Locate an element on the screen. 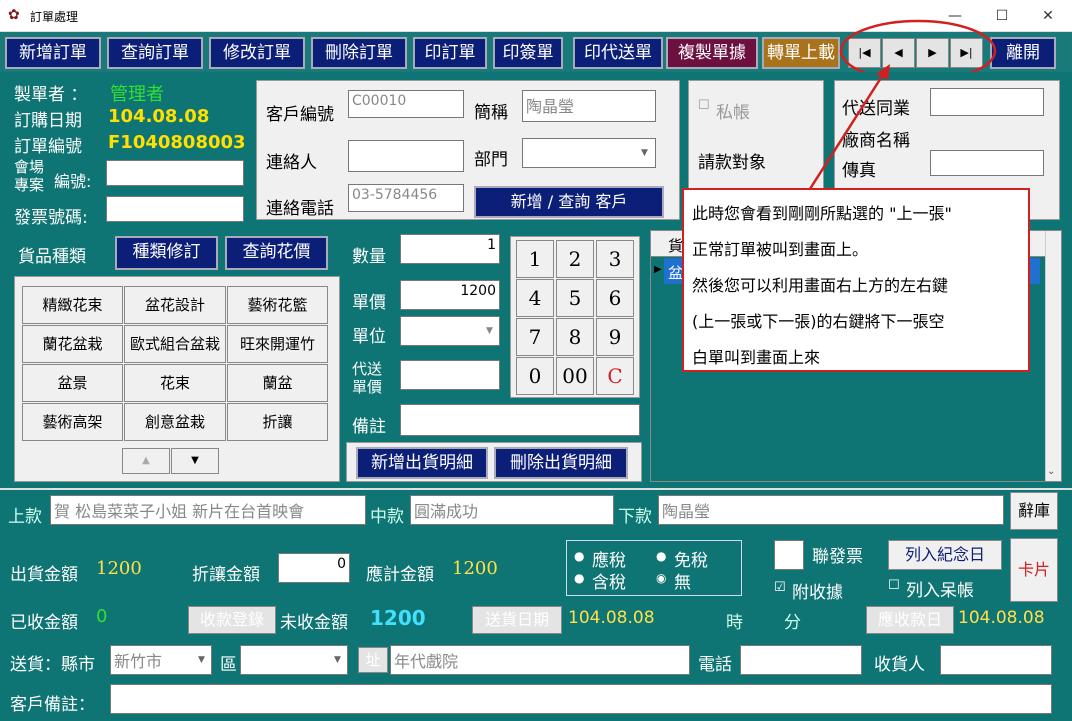  keypad-key: 2 is located at coordinates (575, 259).